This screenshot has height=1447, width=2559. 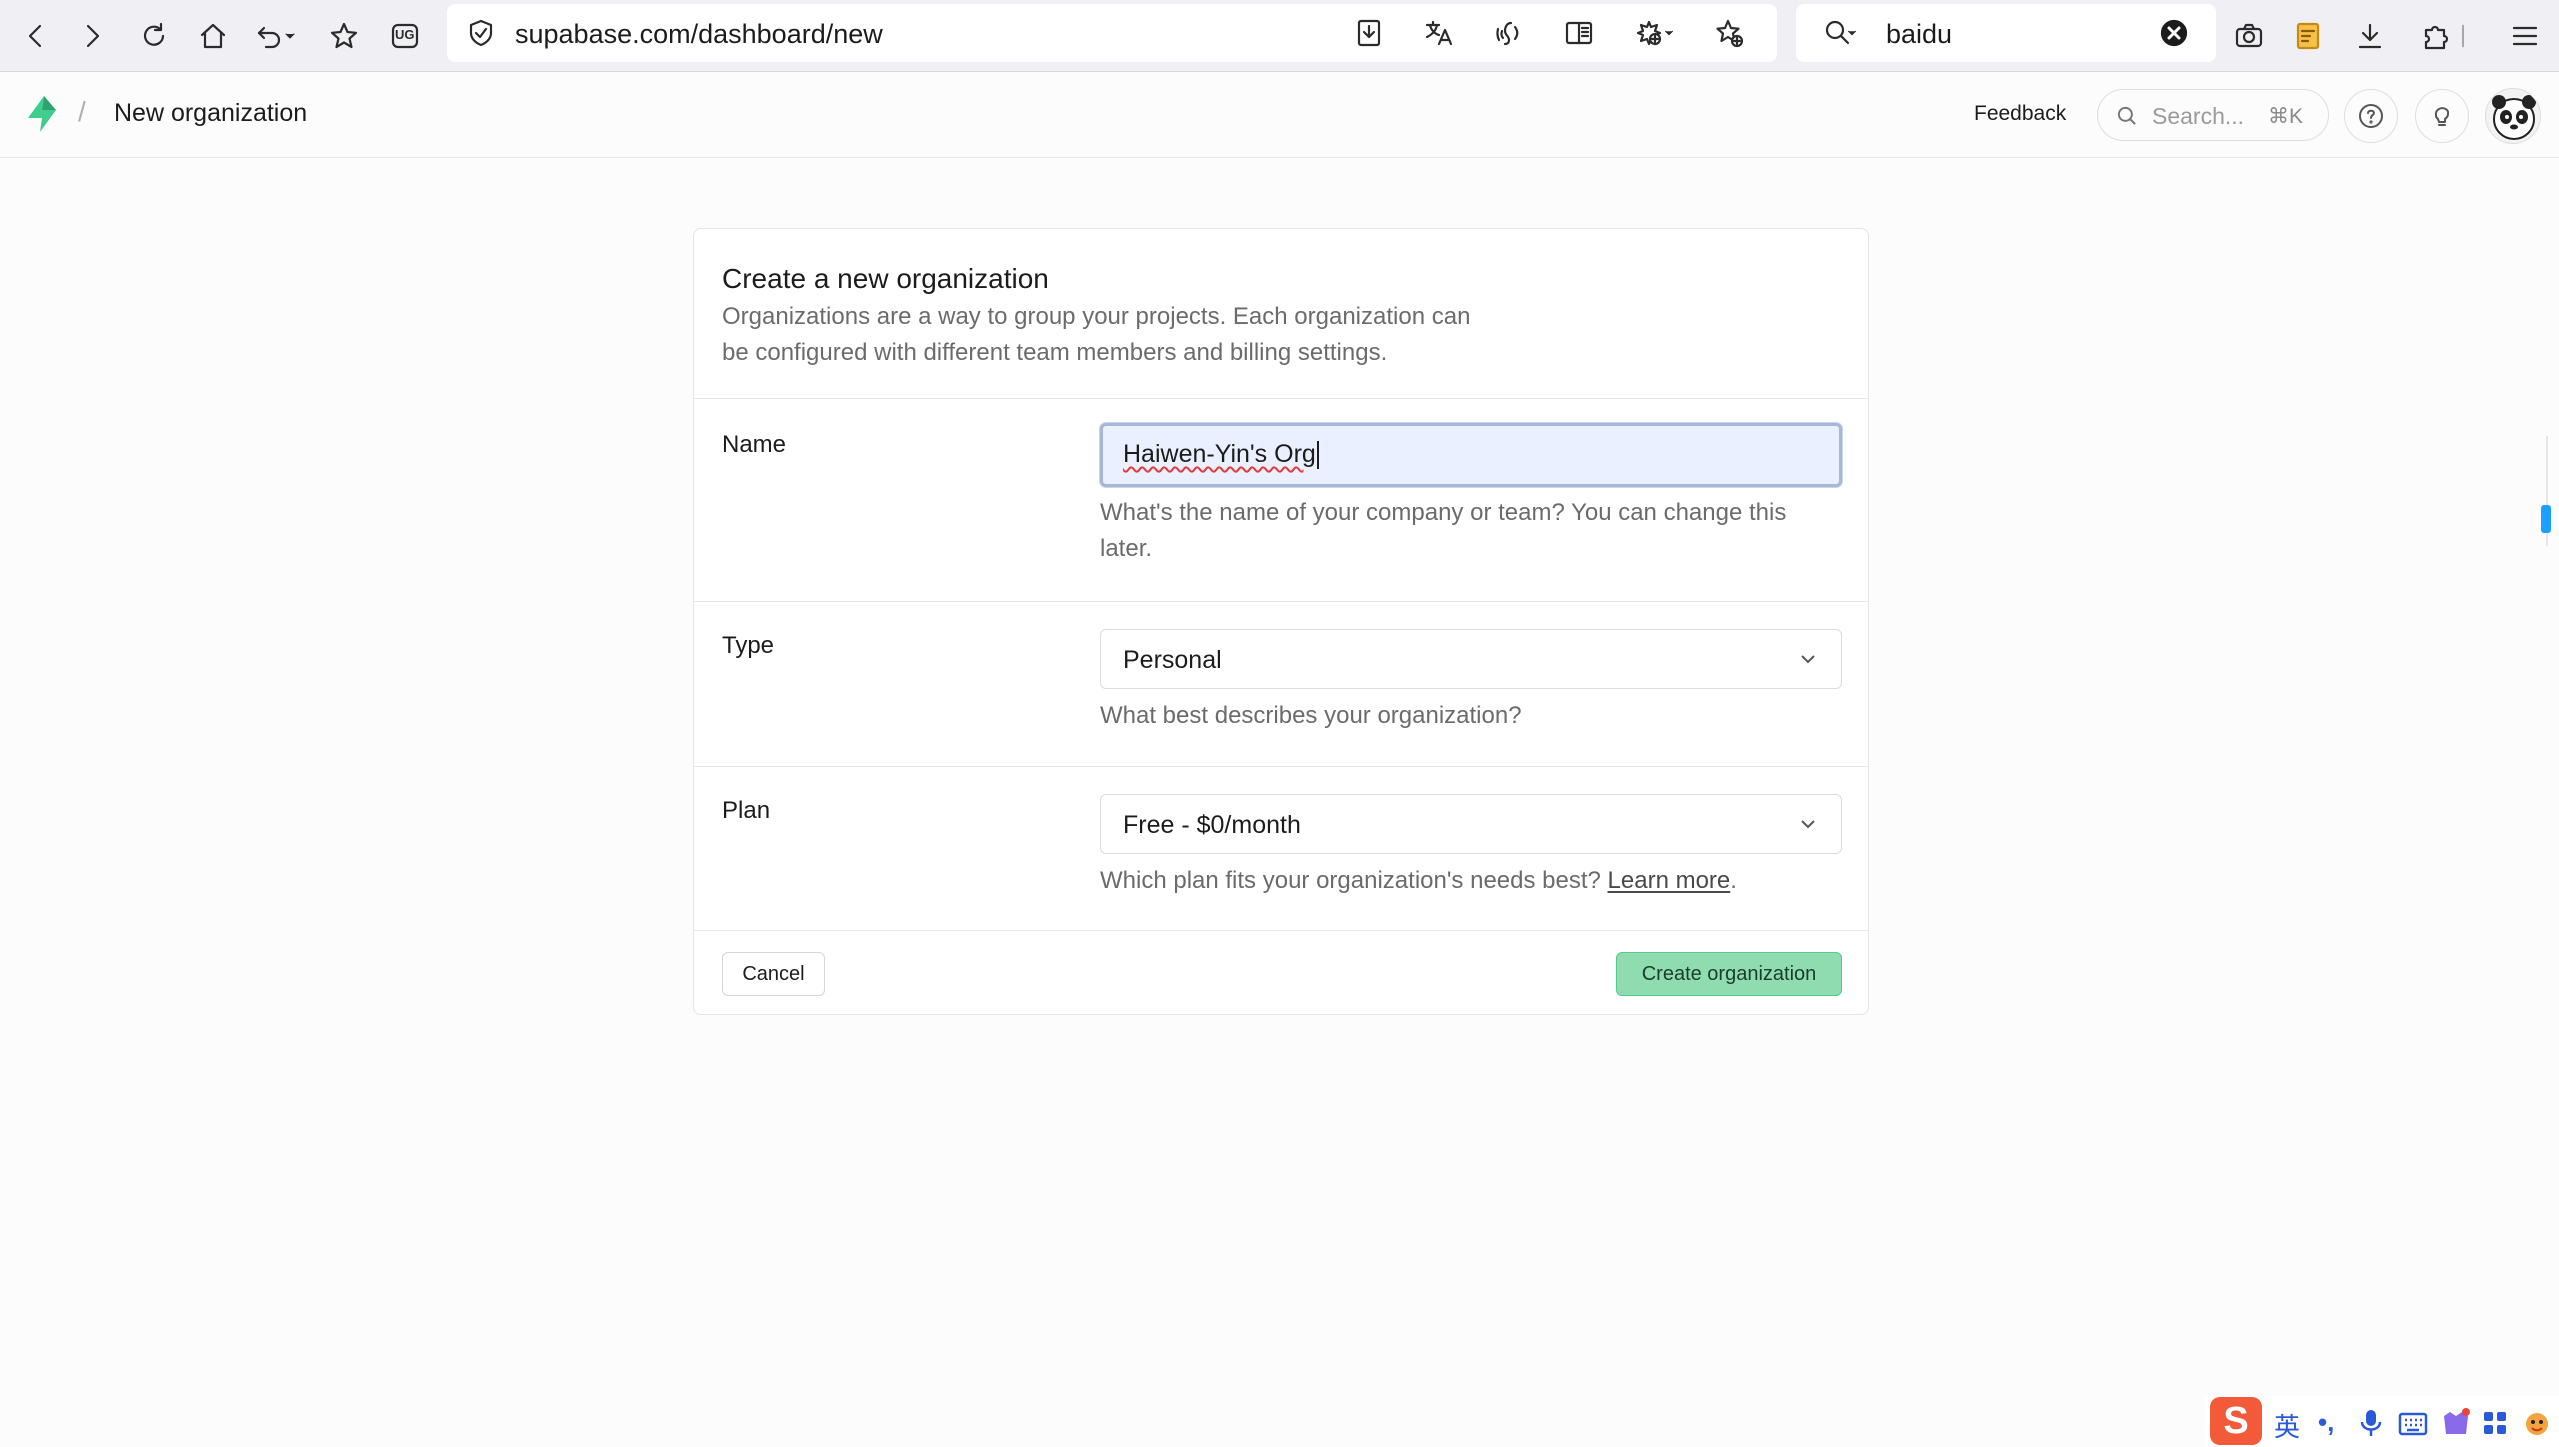 I want to click on organization-name-value: Haiwen-Yin's Org, so click(x=1221, y=455).